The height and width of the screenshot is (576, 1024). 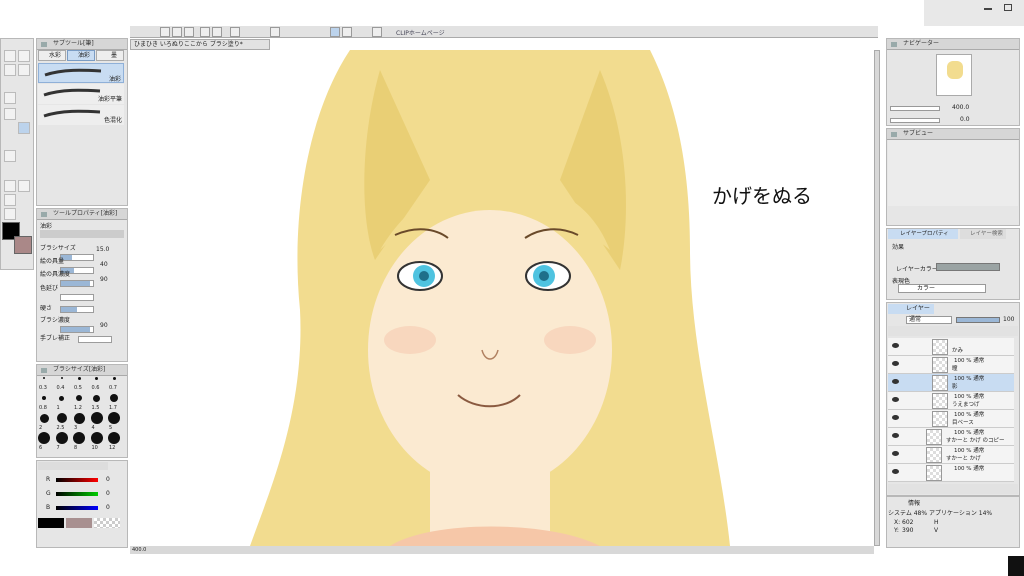 I want to click on layer-opacity-slider, so click(x=978, y=320).